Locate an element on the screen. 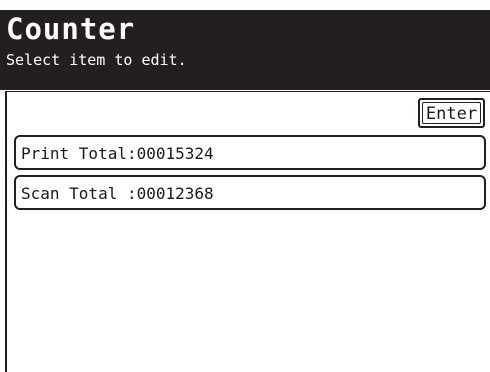 The width and height of the screenshot is (490, 372). enter-button-label: Enter is located at coordinates (451, 113).